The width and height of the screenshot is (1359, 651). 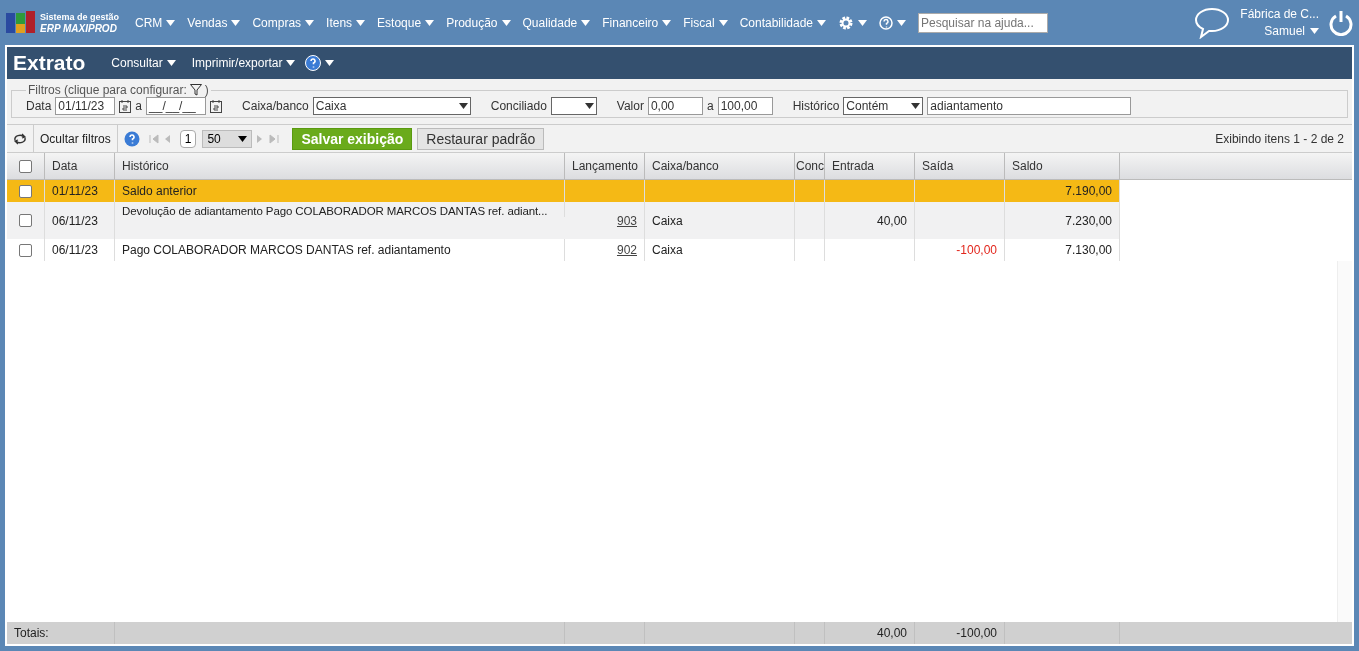 What do you see at coordinates (870, 633) in the screenshot?
I see `total-cell: 40,00` at bounding box center [870, 633].